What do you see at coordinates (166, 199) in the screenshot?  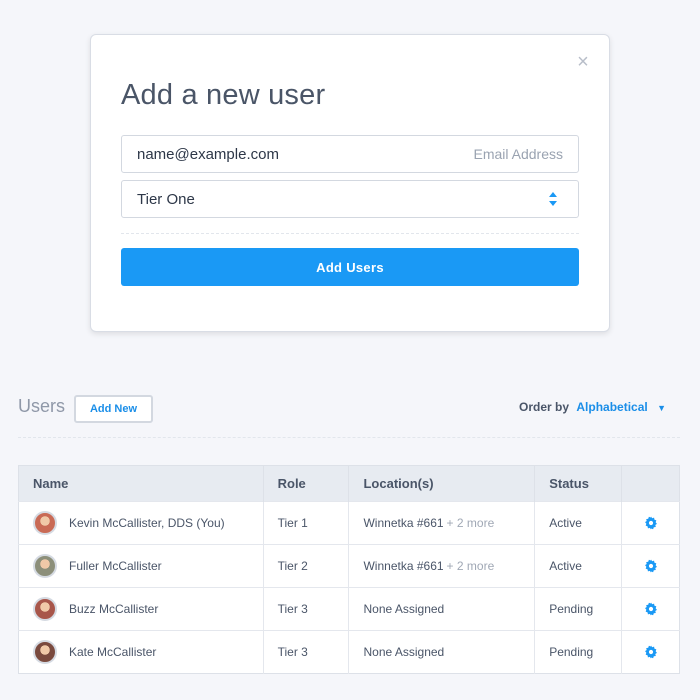 I see `tier-select-value: Tier One` at bounding box center [166, 199].